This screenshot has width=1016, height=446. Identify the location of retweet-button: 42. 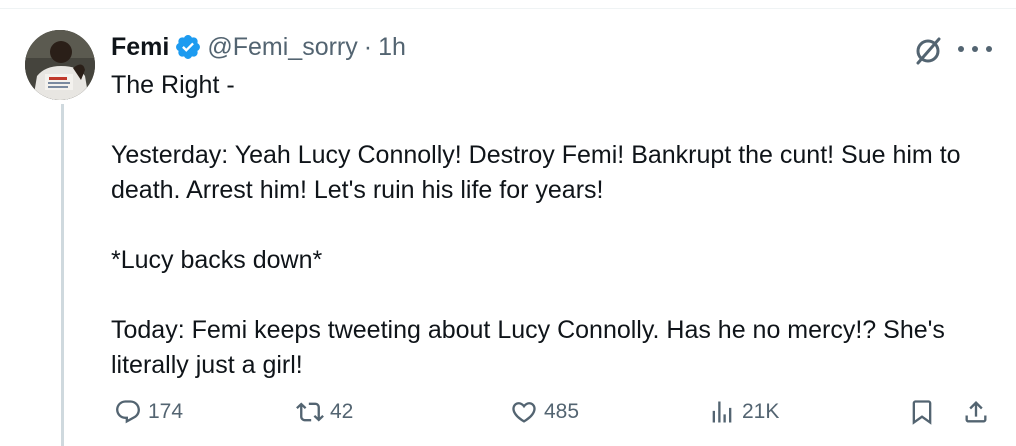
(324, 412).